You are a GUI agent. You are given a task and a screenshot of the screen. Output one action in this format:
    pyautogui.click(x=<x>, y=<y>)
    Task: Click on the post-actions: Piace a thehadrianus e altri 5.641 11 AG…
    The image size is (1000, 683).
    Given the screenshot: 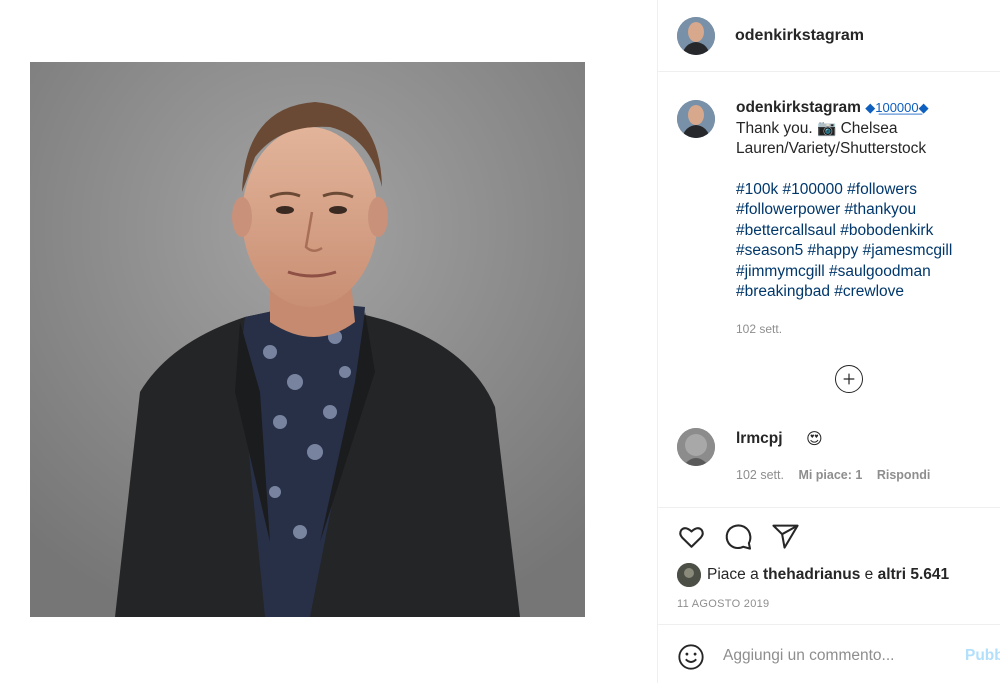 What is the action you would take?
    pyautogui.click(x=829, y=565)
    